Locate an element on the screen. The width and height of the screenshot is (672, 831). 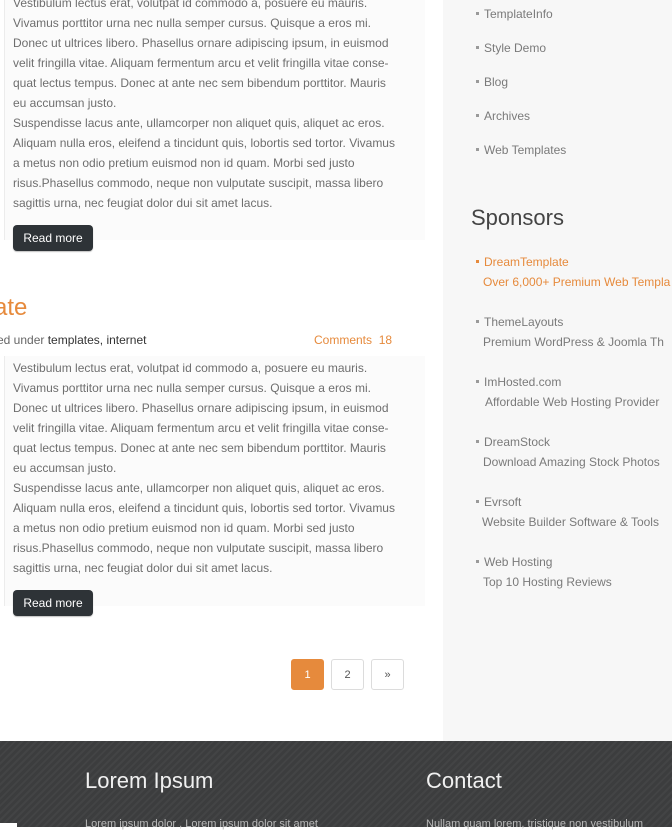
sidebar-link-label: Style Demo is located at coordinates (515, 48).